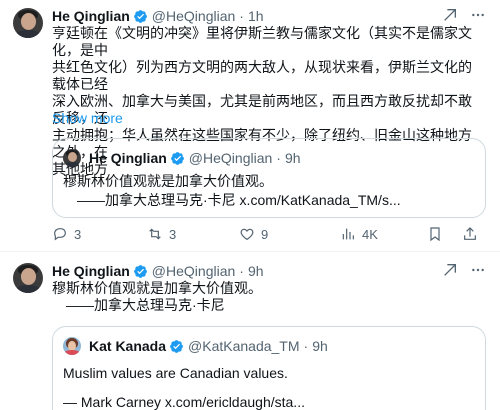  I want to click on quoted-author-name: He Qinglian, so click(128, 158).